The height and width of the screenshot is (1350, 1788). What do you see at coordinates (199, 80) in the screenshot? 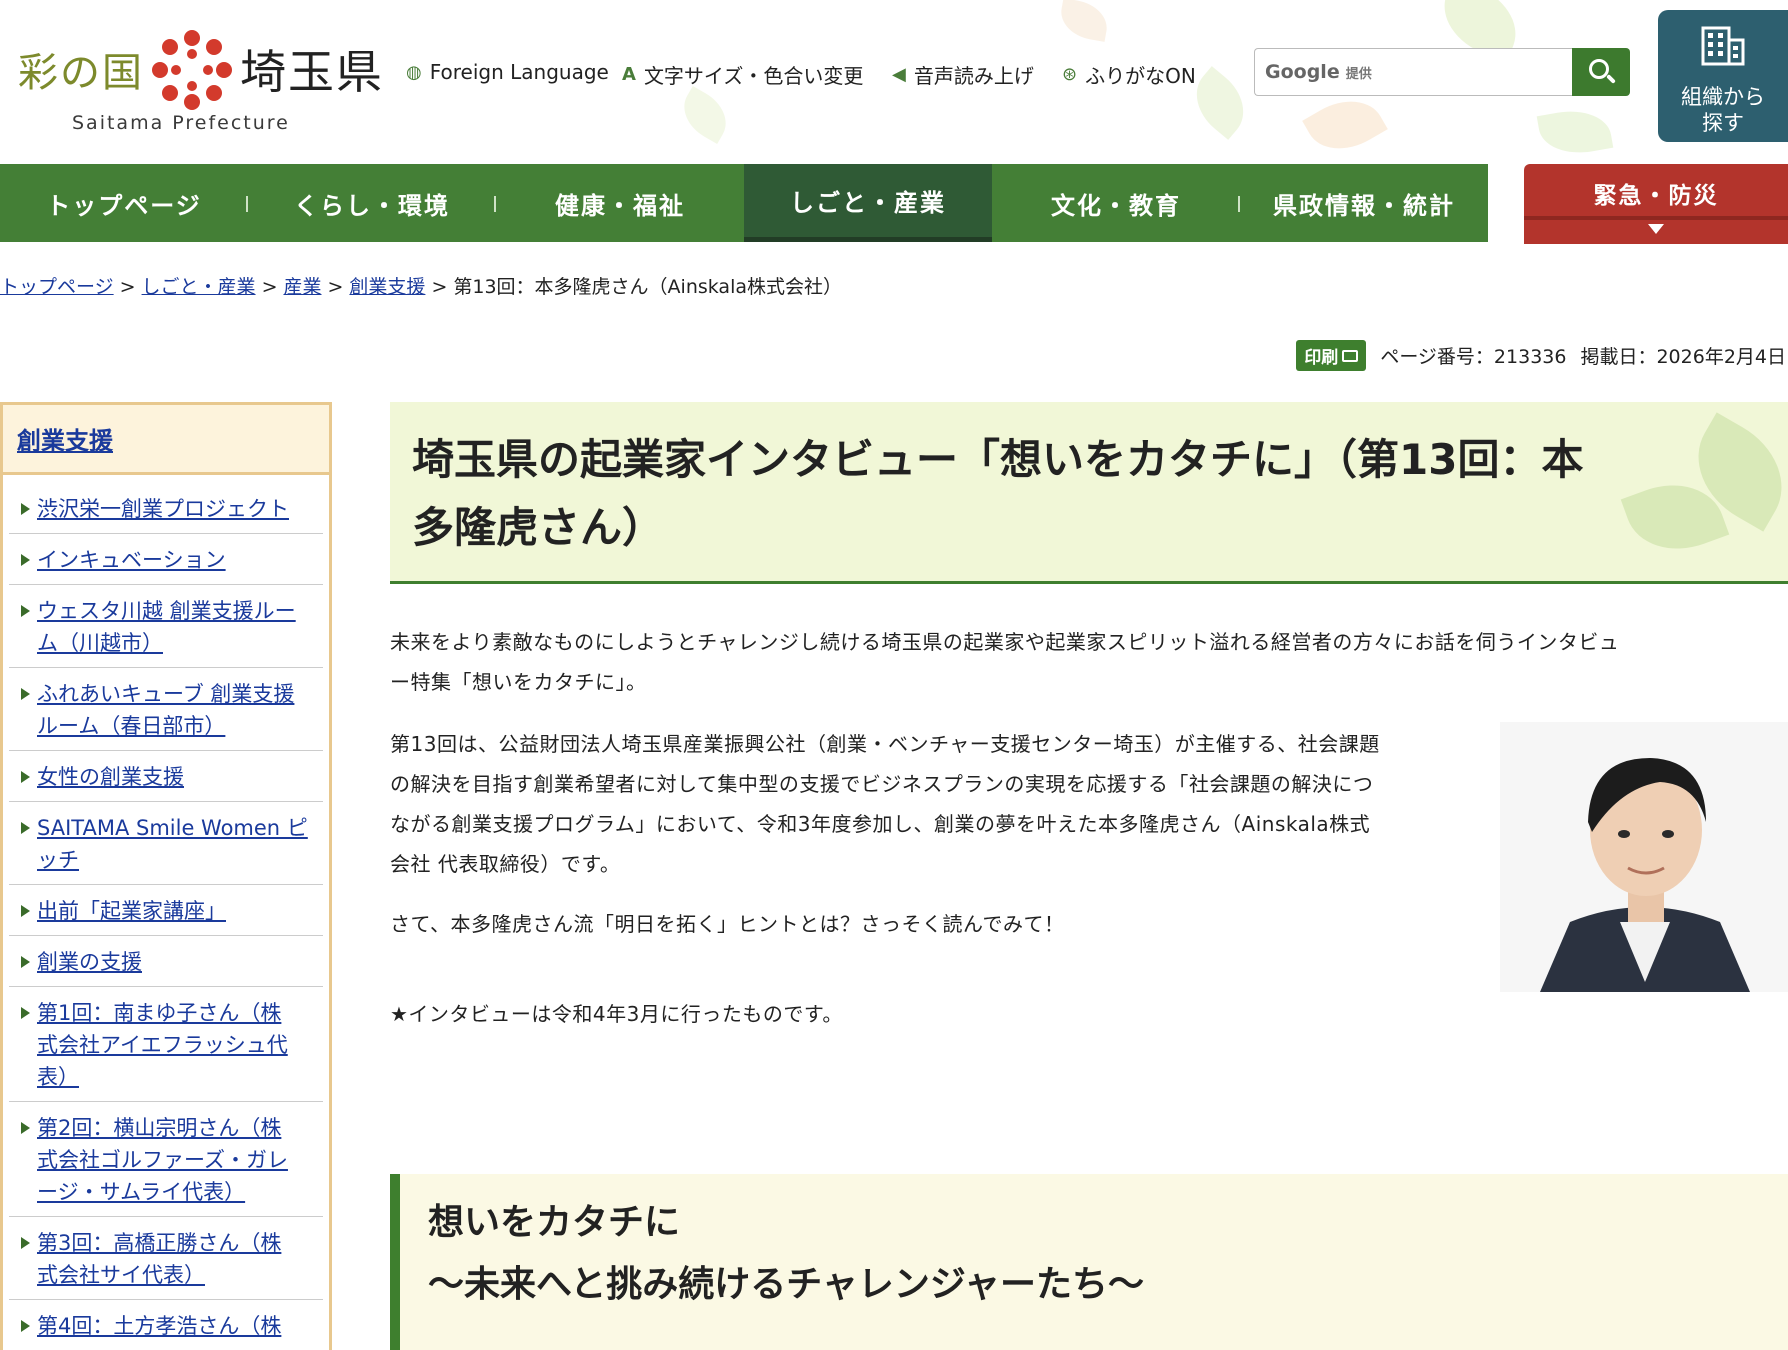
I see `site-logo: 彩の国 埼玉県 Saitama Prefecture` at bounding box center [199, 80].